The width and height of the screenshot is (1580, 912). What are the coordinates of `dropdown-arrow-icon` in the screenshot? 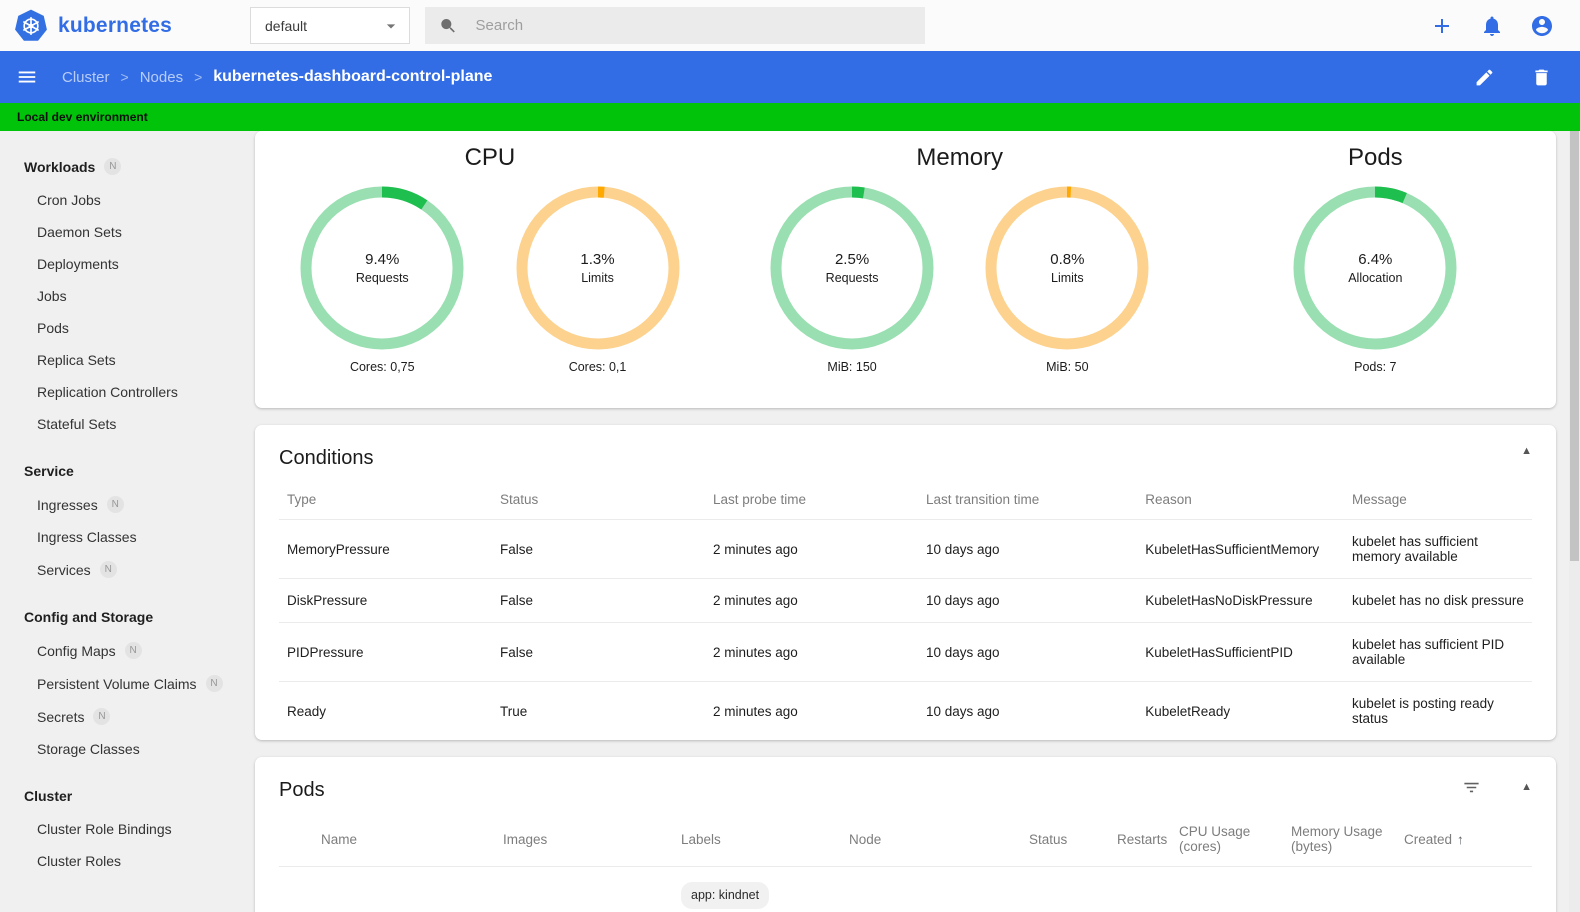 It's located at (391, 25).